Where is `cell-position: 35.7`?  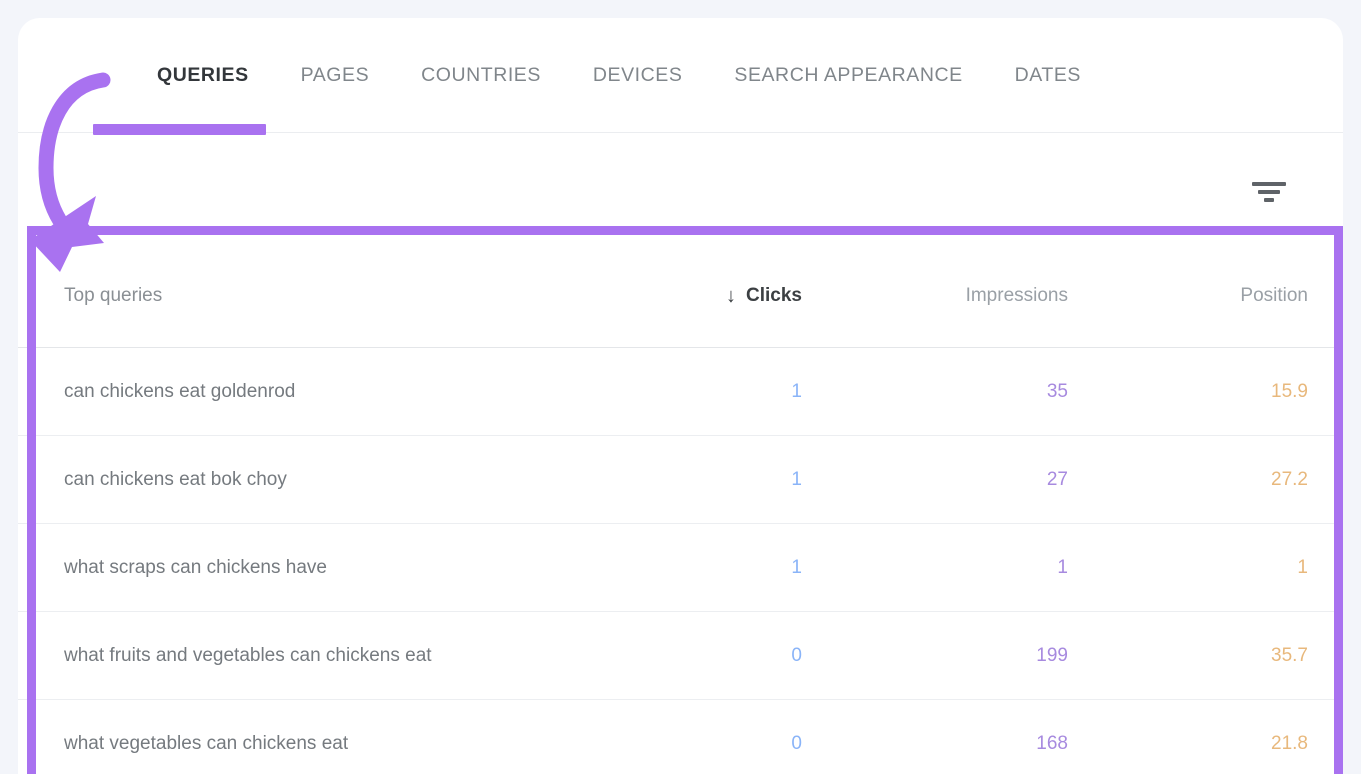
cell-position: 35.7 is located at coordinates (1289, 655).